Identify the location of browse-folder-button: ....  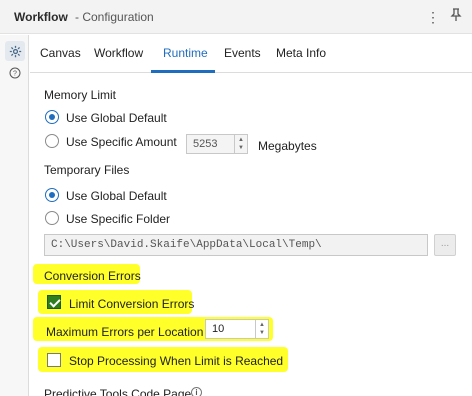
(445, 245).